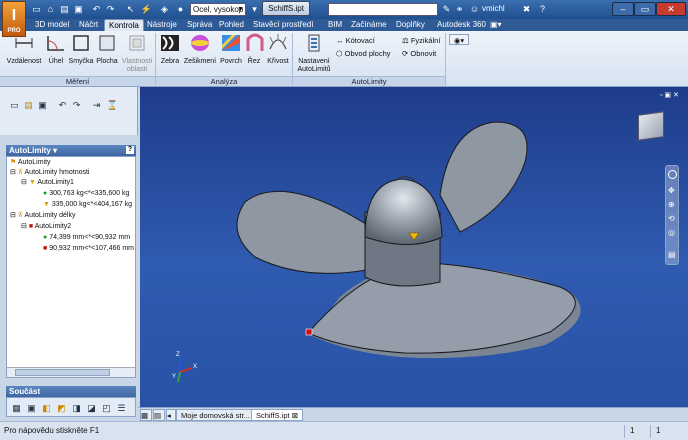  Describe the element at coordinates (130, 150) in the screenshot. I see `browser-help-icon: ?` at that location.